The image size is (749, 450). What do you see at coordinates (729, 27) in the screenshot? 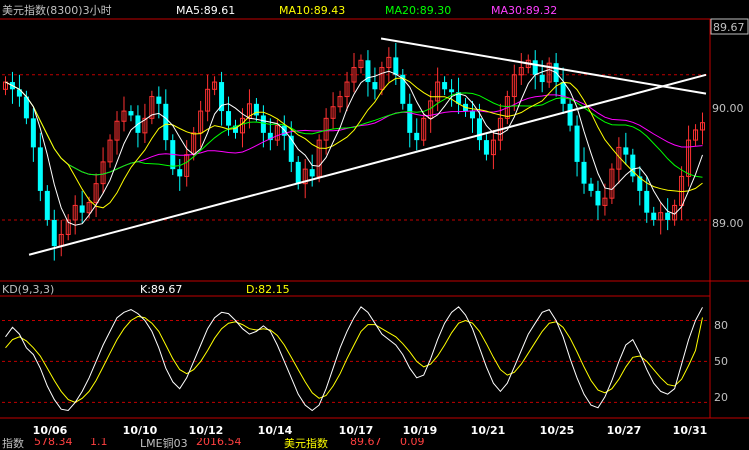
I see `last-price-tag: 89.67` at bounding box center [729, 27].